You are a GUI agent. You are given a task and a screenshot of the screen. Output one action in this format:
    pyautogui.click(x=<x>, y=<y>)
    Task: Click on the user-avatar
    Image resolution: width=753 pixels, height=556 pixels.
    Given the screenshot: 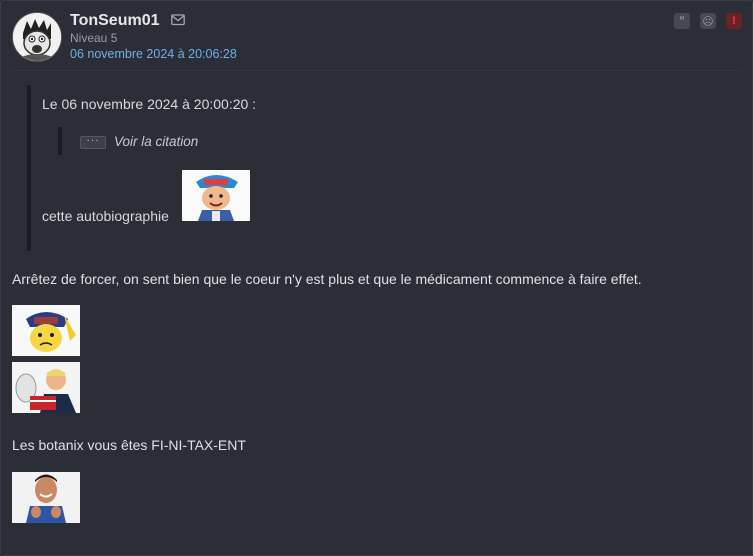 What is the action you would take?
    pyautogui.click(x=37, y=37)
    